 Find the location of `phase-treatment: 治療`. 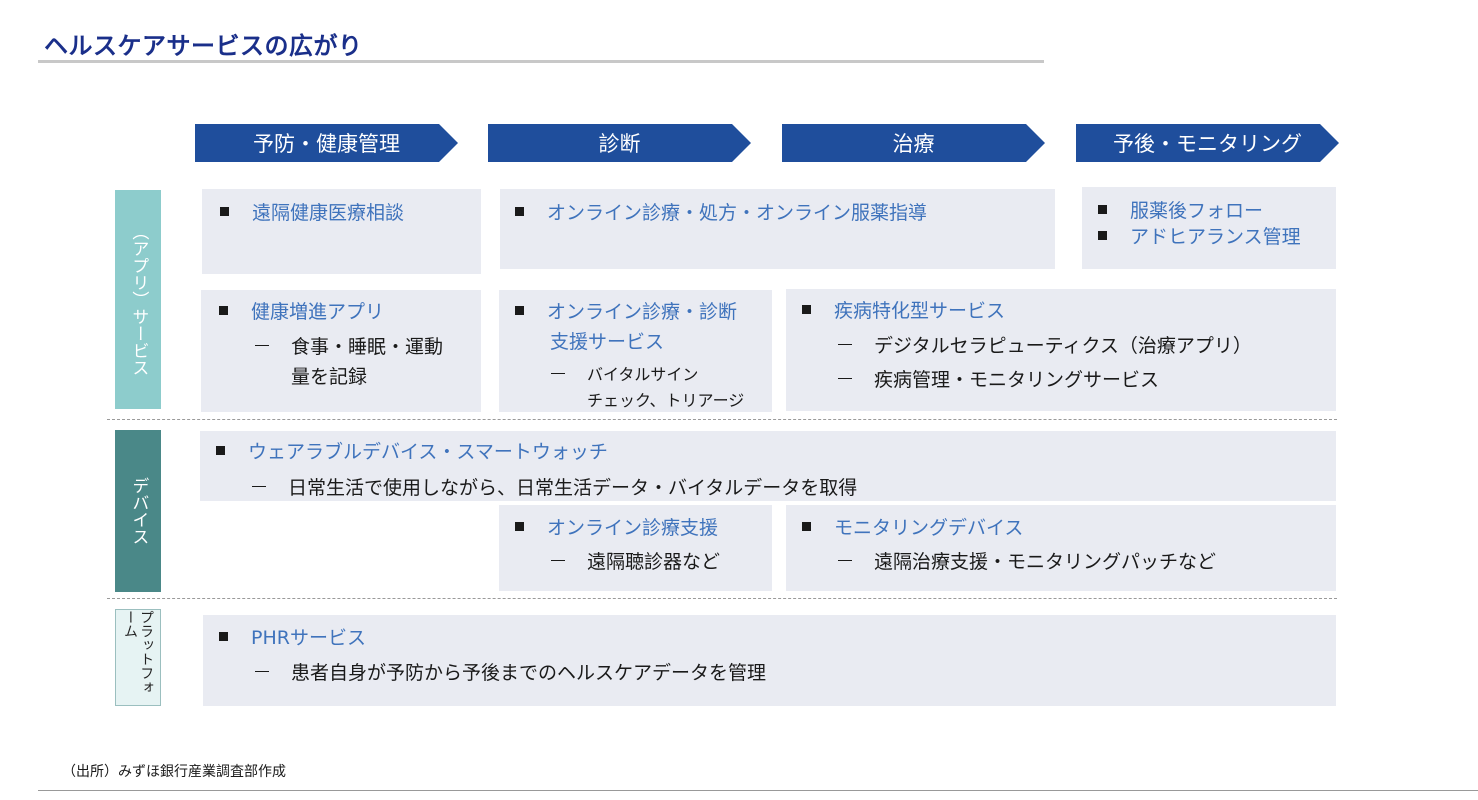

phase-treatment: 治療 is located at coordinates (913, 143).